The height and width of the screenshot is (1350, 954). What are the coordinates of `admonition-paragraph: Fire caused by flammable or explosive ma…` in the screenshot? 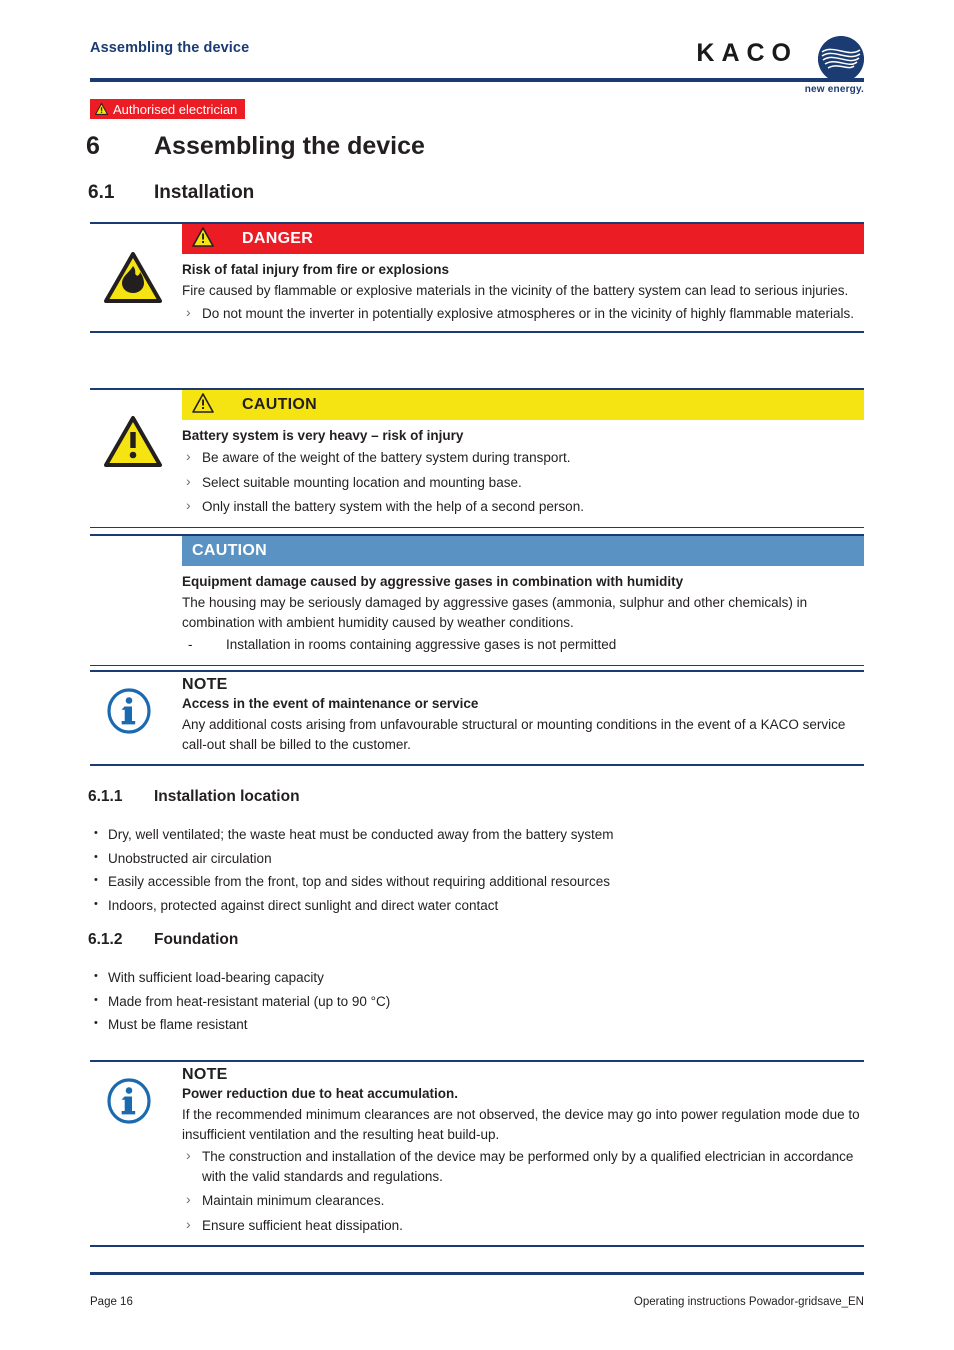 It's located at (515, 290).